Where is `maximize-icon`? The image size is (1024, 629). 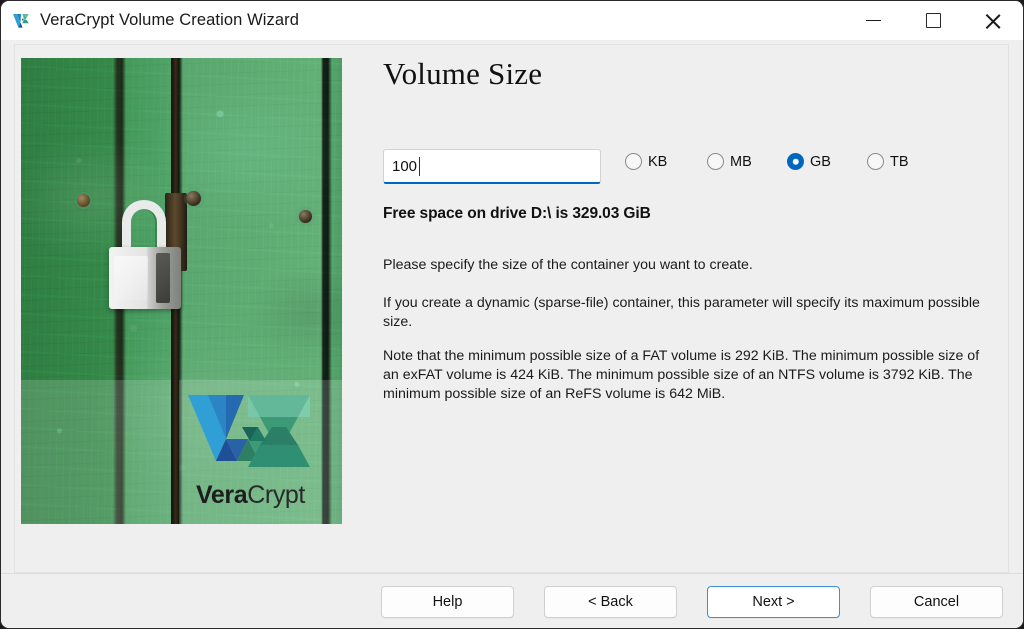 maximize-icon is located at coordinates (933, 20).